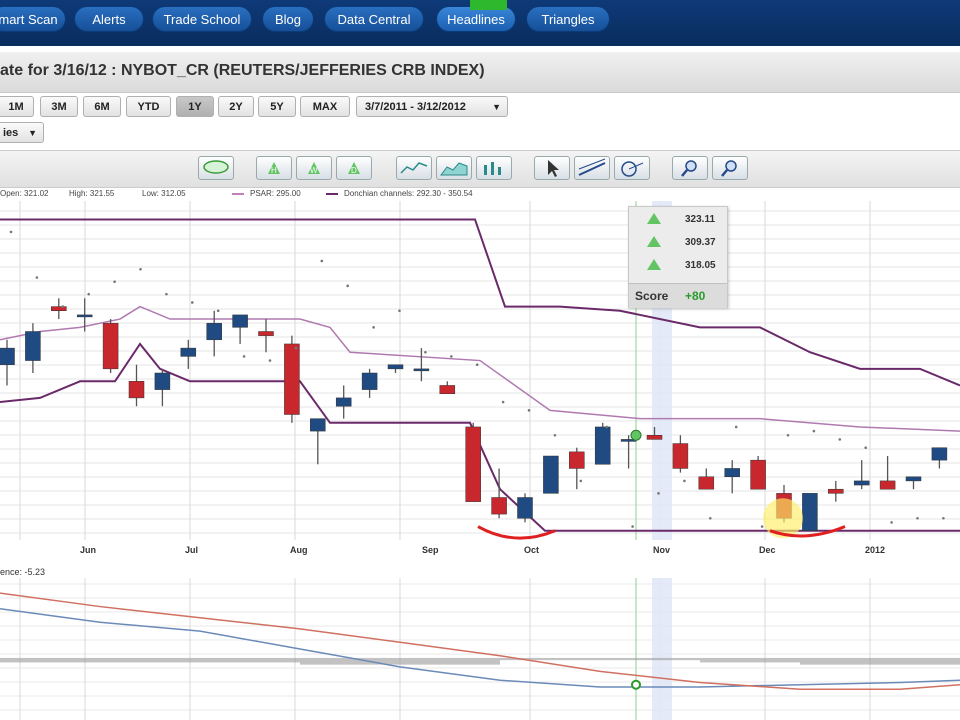 The height and width of the screenshot is (720, 960). What do you see at coordinates (325, 106) in the screenshot?
I see `range-max-button: MAX` at bounding box center [325, 106].